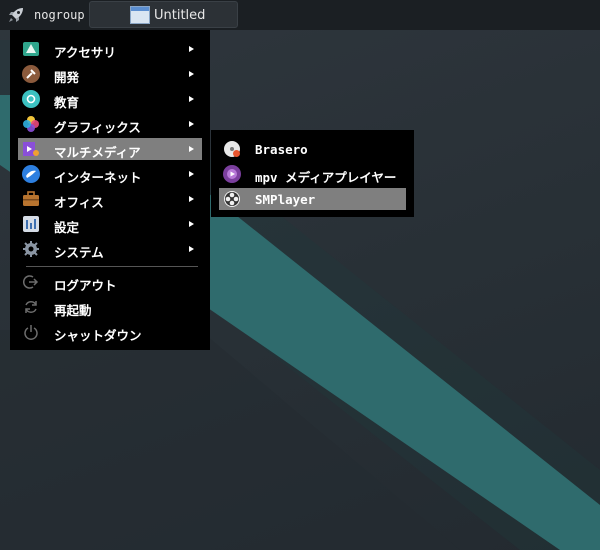 This screenshot has height=550, width=600. Describe the element at coordinates (31, 282) in the screenshot. I see `logout-icon` at that location.